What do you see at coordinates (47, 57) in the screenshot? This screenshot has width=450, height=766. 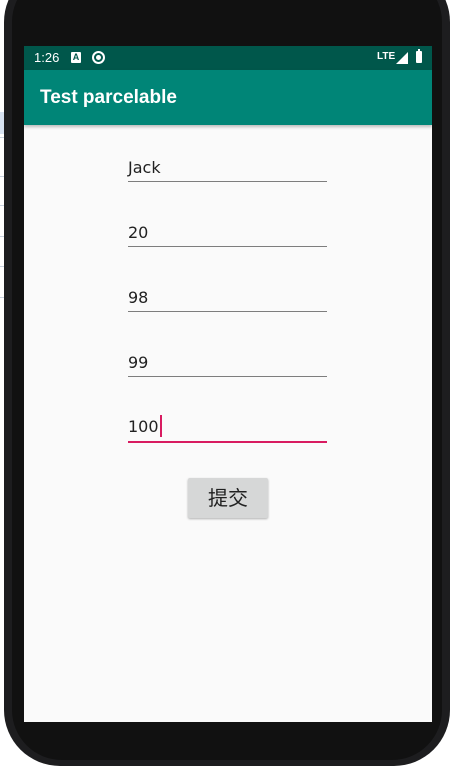 I see `status-time: 1:26` at bounding box center [47, 57].